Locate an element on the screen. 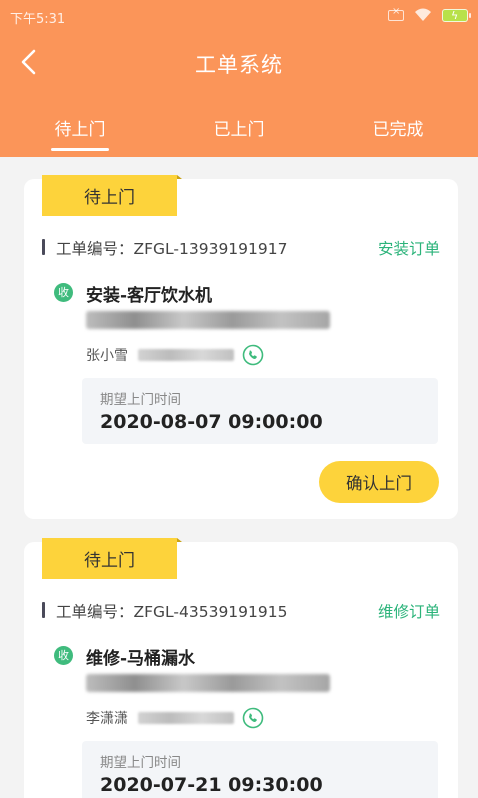 The height and width of the screenshot is (798, 478). service-title: 安装-客厅饮水机 is located at coordinates (149, 296).